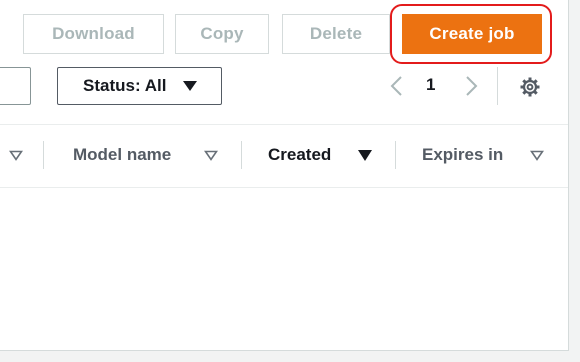 The image size is (580, 362). I want to click on copy-button: Copy, so click(222, 34).